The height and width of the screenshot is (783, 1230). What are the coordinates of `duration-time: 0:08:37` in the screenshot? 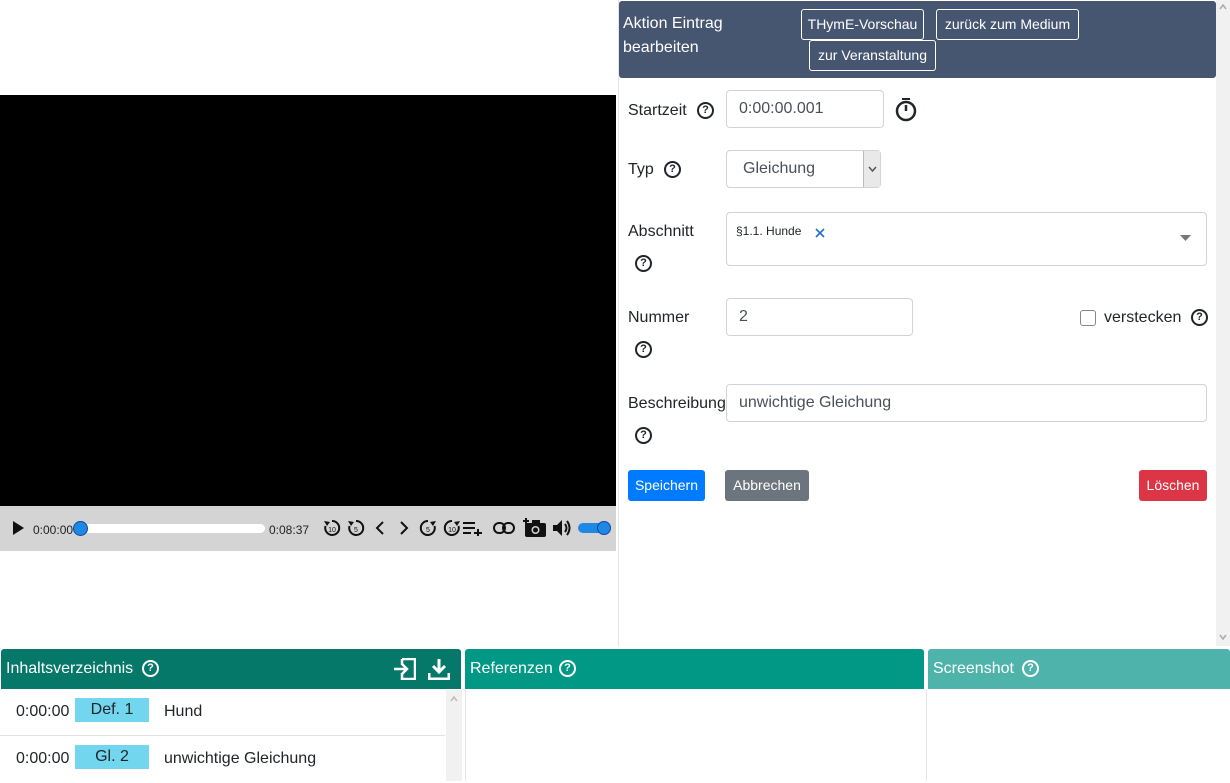 It's located at (289, 530).